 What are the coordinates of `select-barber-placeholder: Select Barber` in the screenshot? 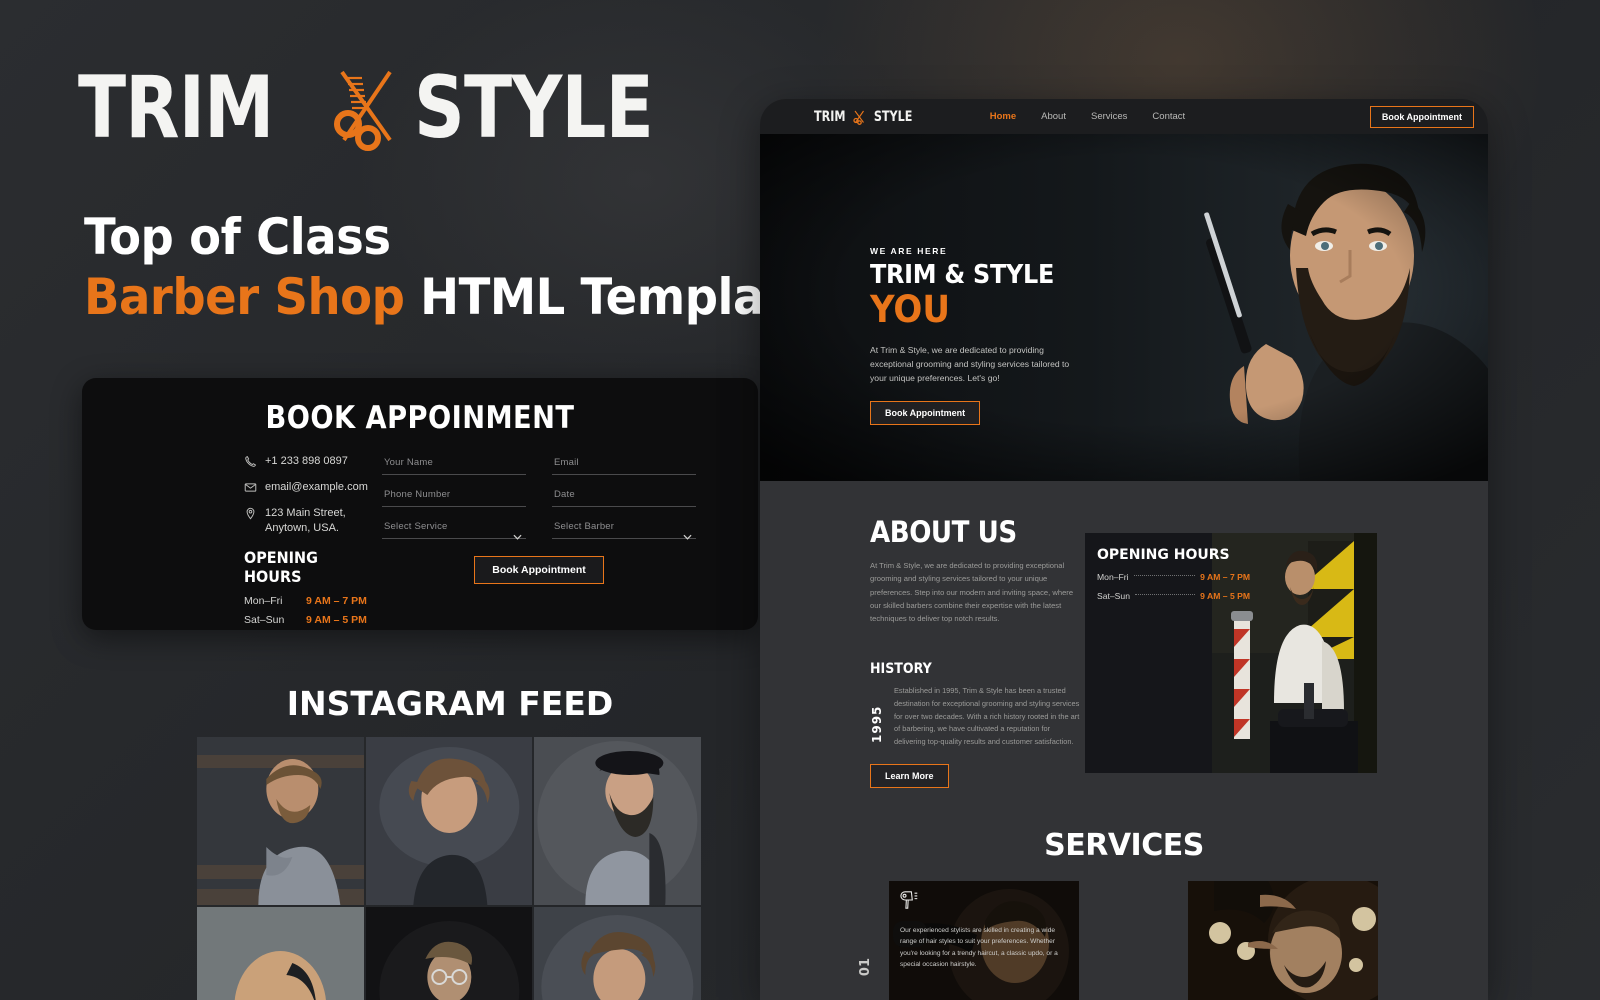 It's located at (584, 526).